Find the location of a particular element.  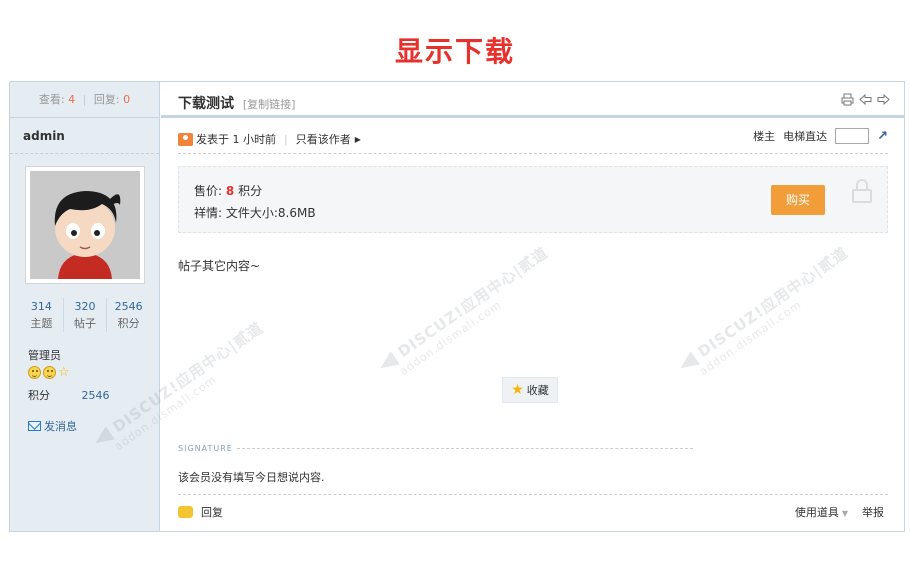

rank-icons: ☆ is located at coordinates (49, 372).